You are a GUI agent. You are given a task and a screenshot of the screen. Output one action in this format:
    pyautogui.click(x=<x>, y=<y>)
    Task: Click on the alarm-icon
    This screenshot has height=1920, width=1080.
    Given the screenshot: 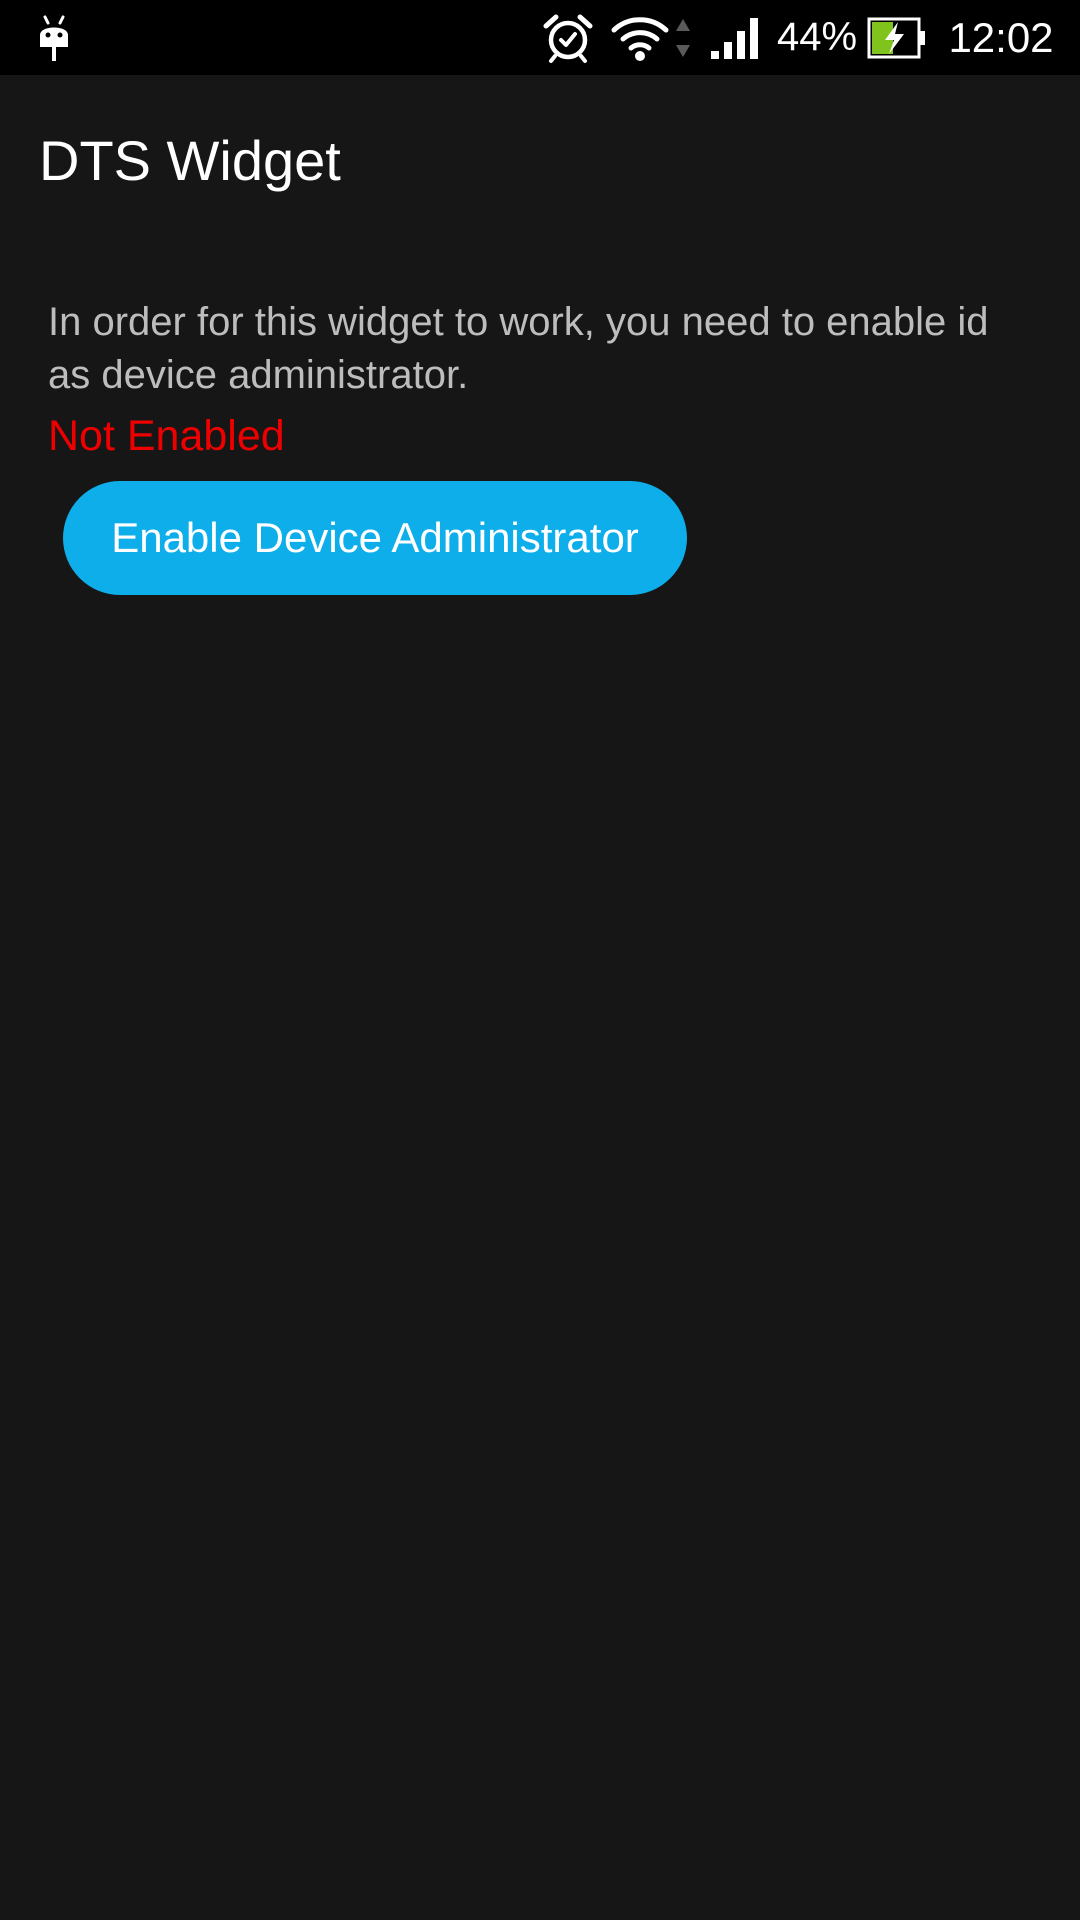 What is the action you would take?
    pyautogui.click(x=568, y=37)
    